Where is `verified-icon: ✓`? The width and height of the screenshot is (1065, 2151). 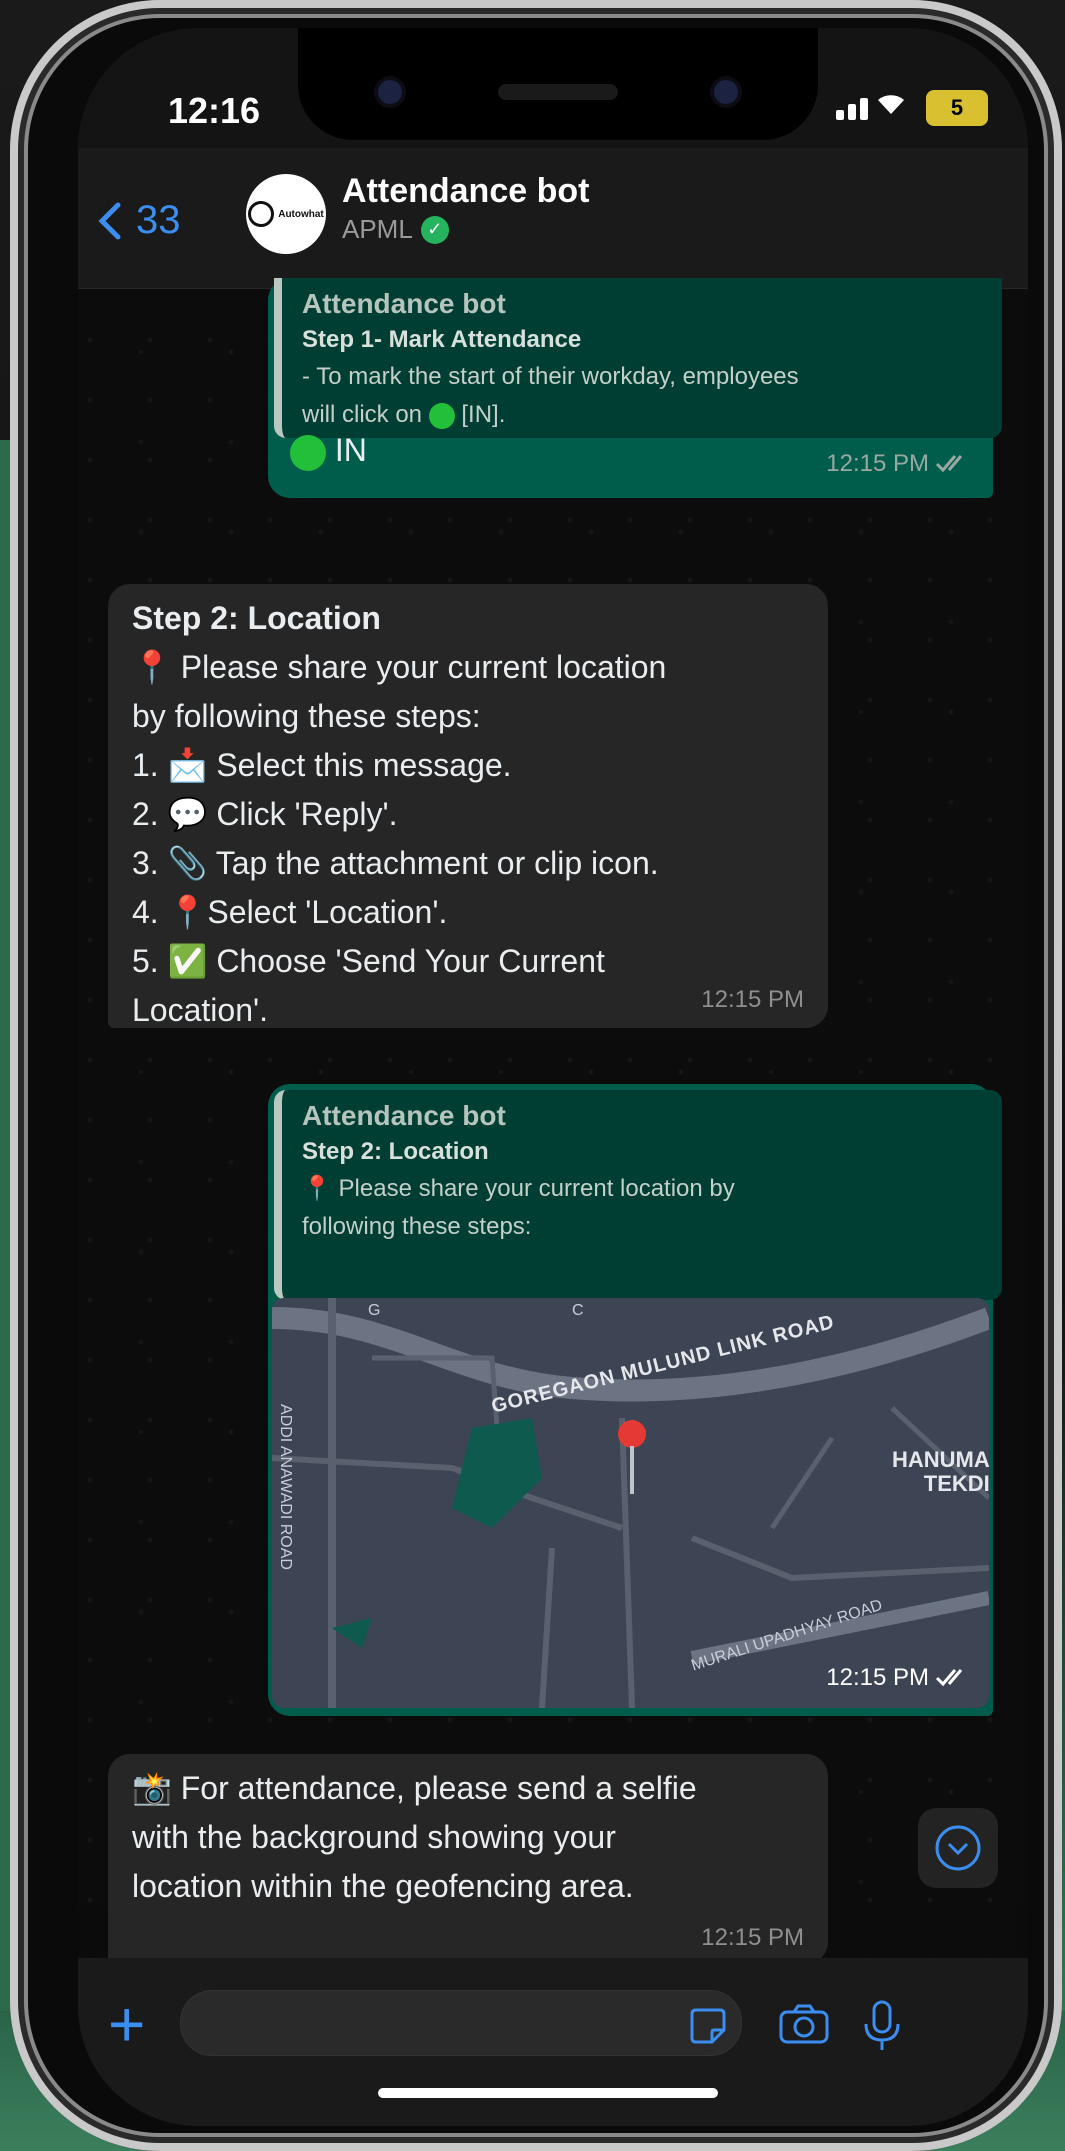
verified-icon: ✓ is located at coordinates (434, 229).